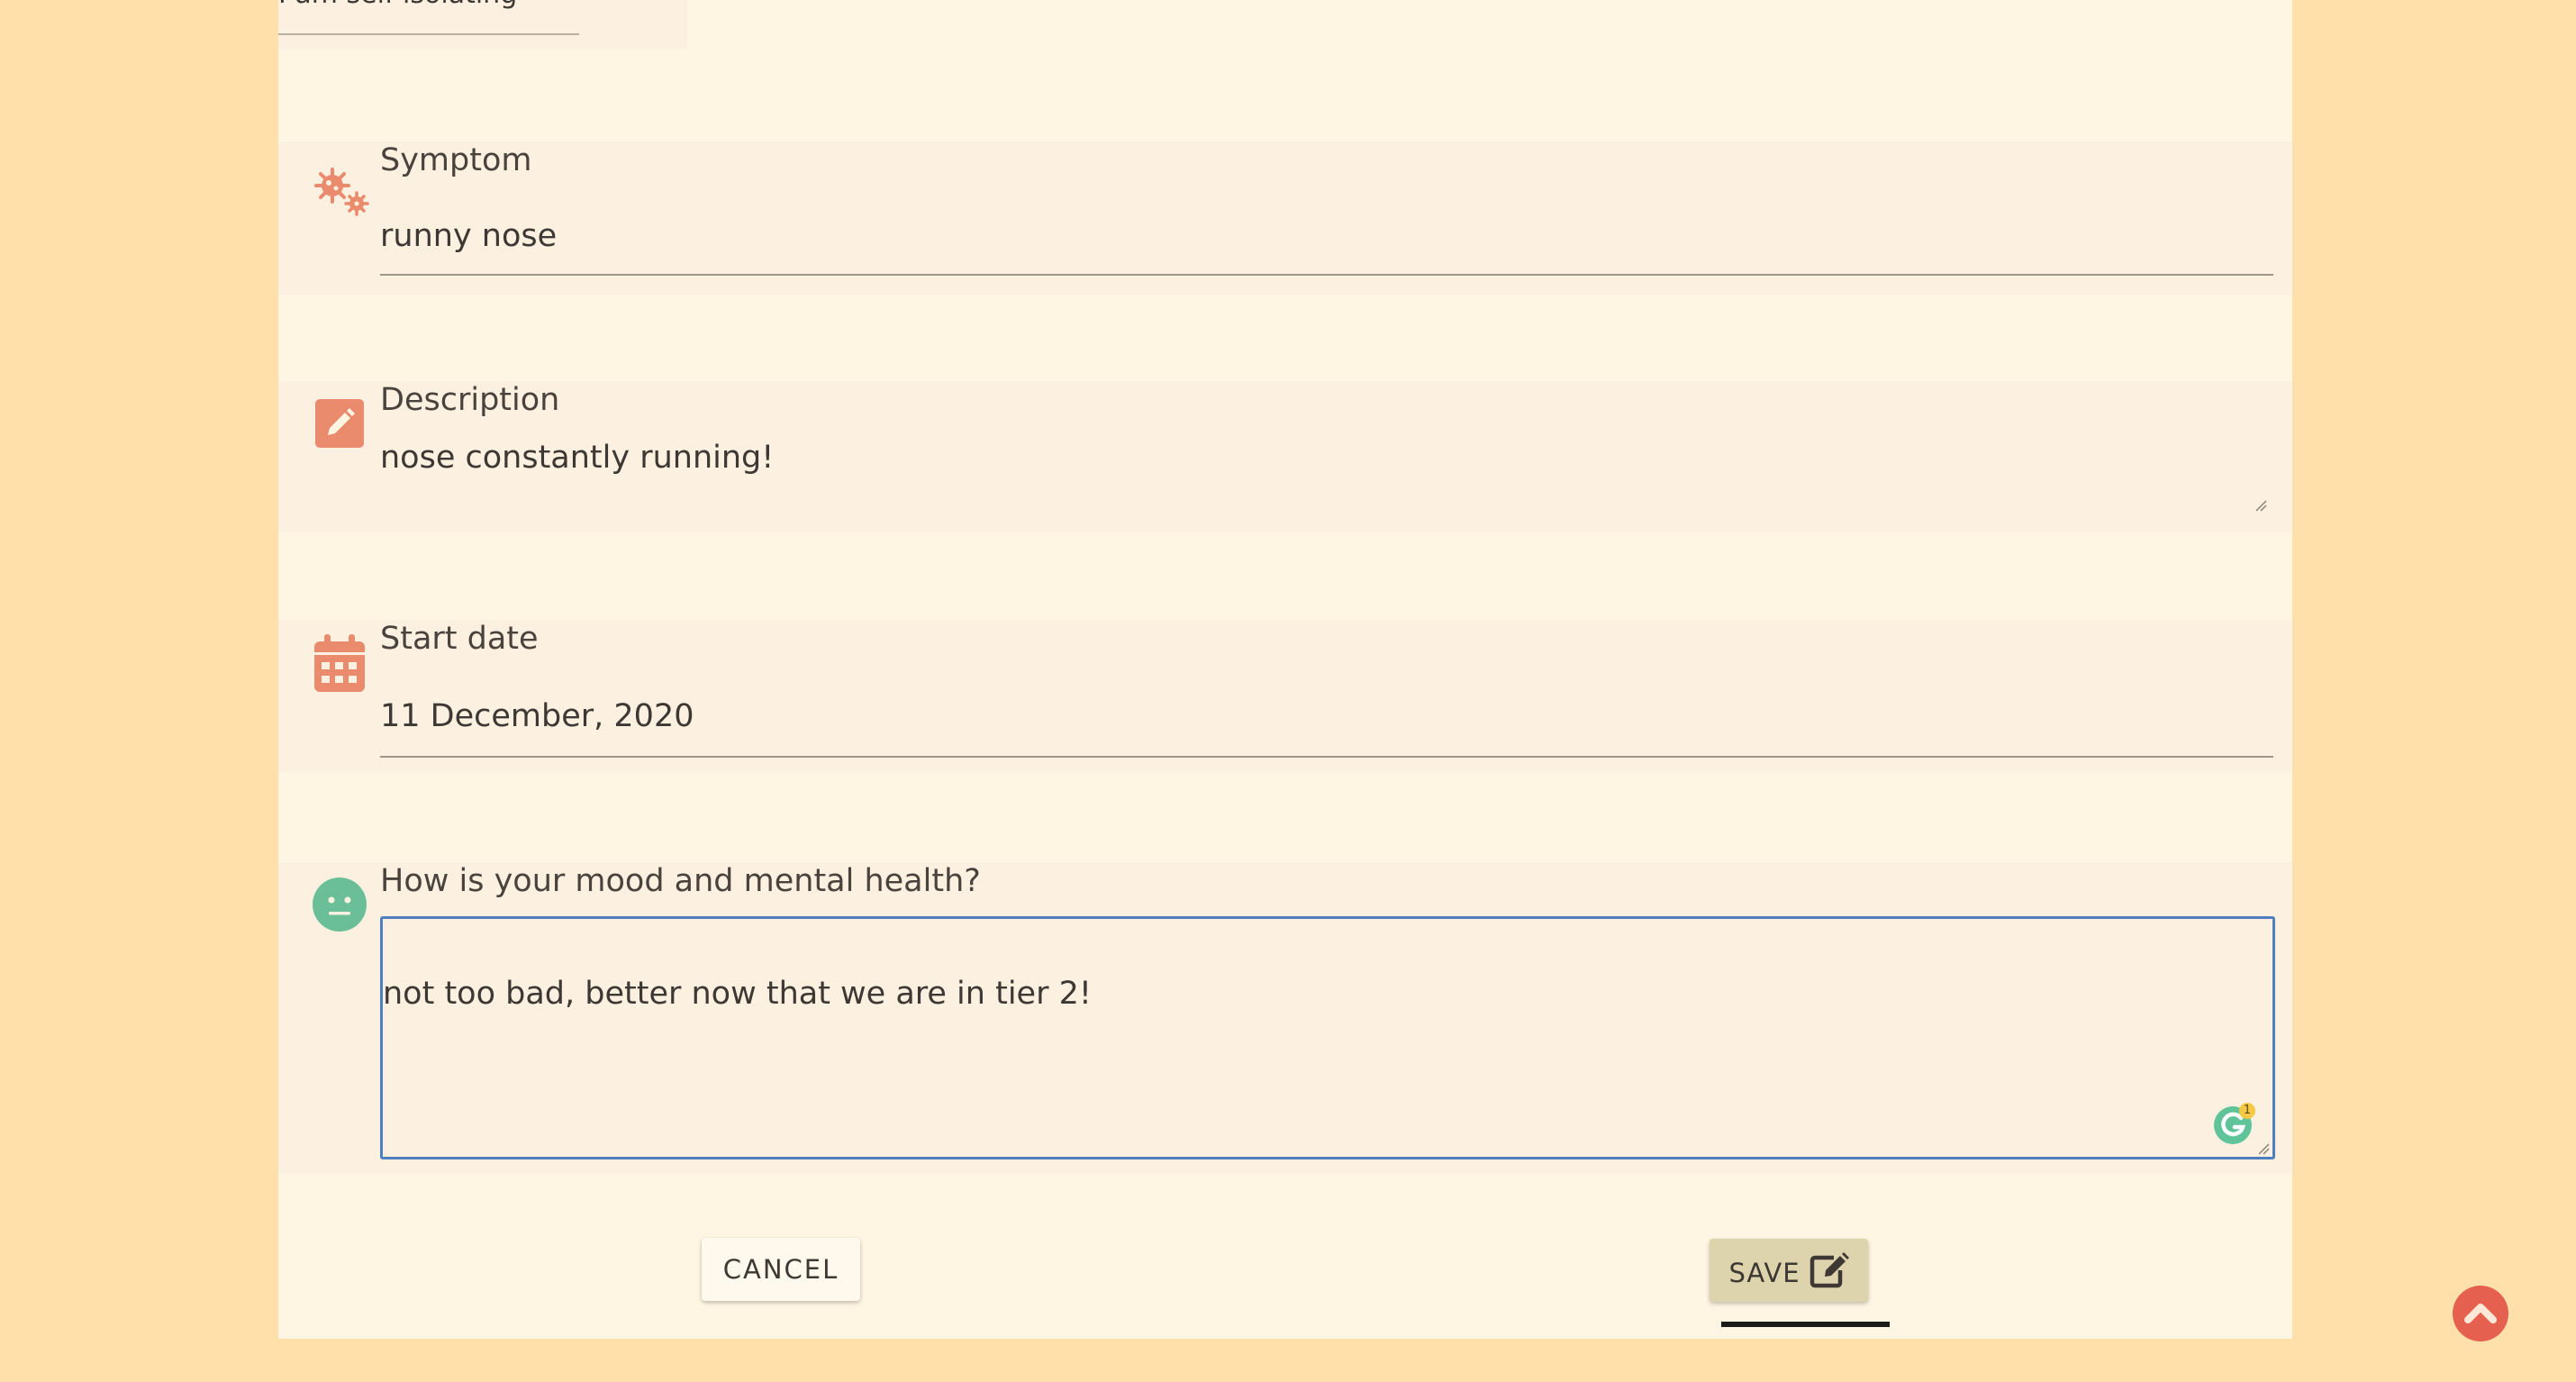  What do you see at coordinates (680, 881) in the screenshot?
I see `mood-label: How is your mood and mental health?` at bounding box center [680, 881].